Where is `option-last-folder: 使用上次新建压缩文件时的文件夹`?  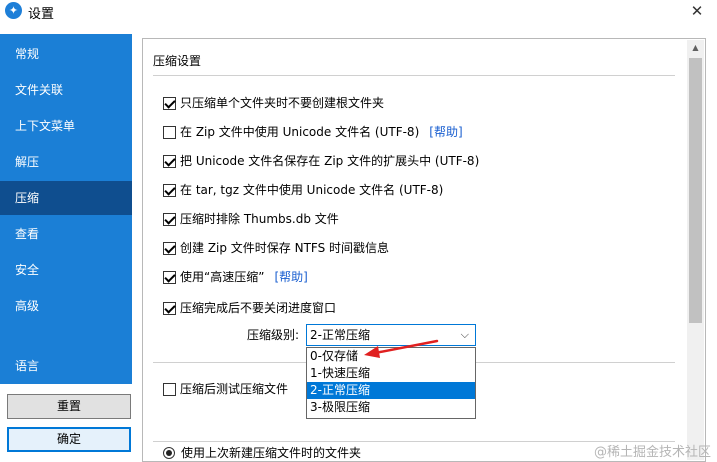
option-last-folder: 使用上次新建压缩文件时的文件夹 is located at coordinates (271, 453).